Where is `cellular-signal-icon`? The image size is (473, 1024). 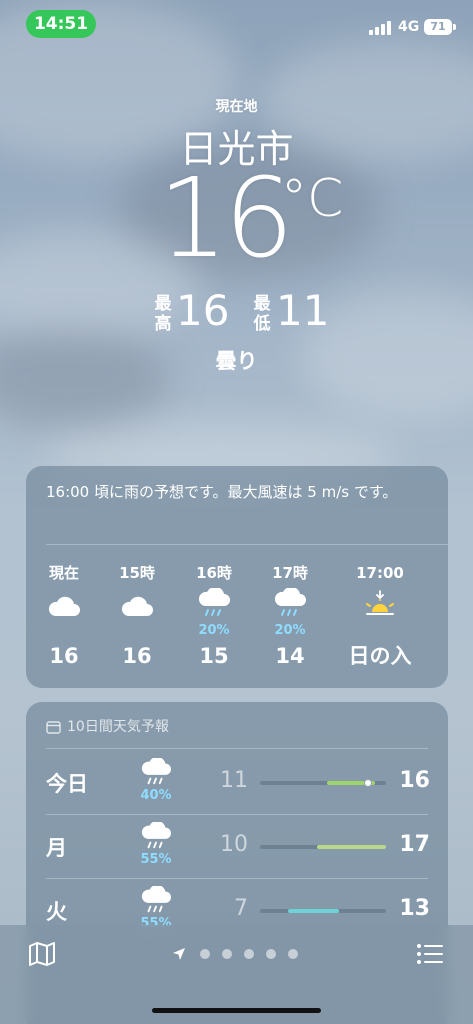 cellular-signal-icon is located at coordinates (381, 28).